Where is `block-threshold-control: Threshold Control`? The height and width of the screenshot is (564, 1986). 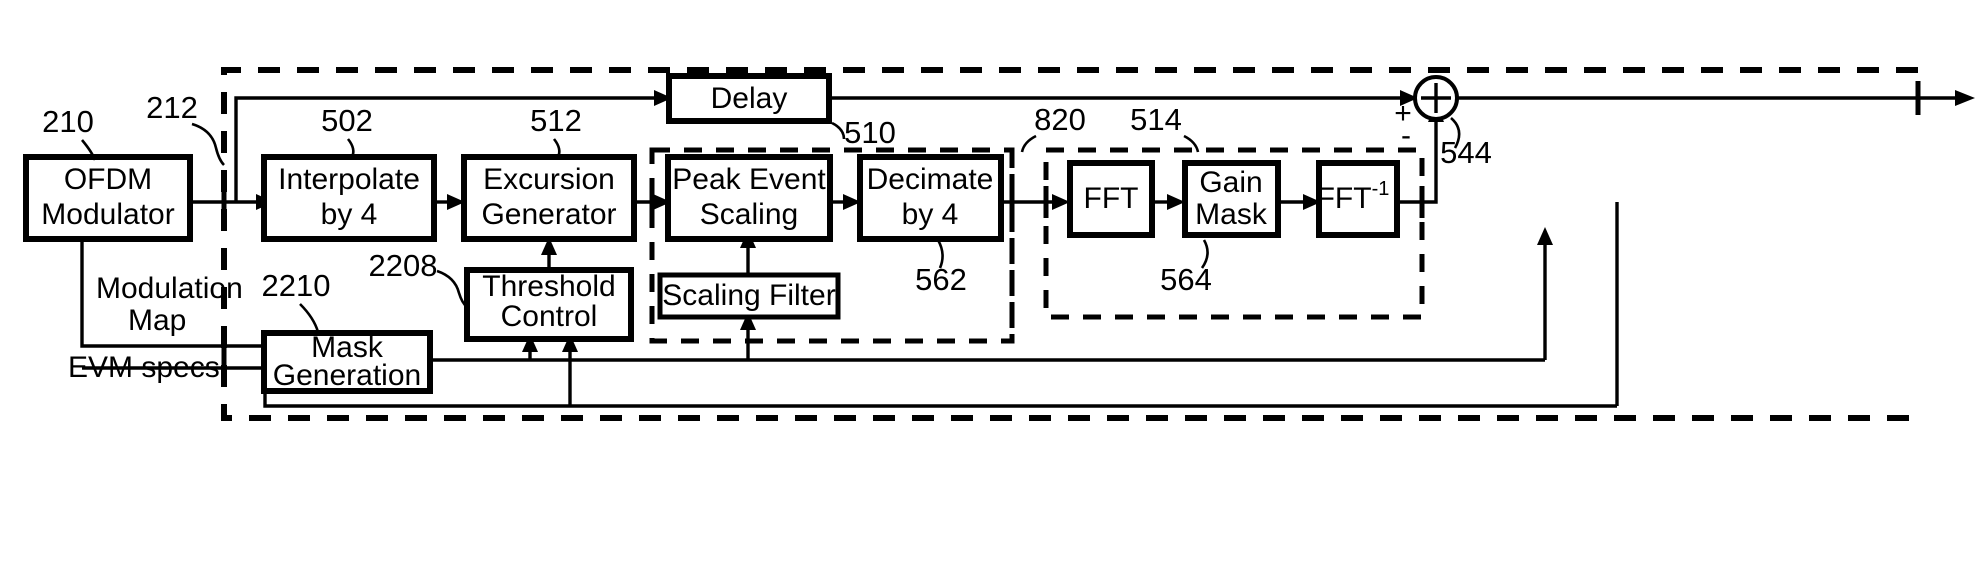 block-threshold-control: Threshold Control is located at coordinates (549, 304).